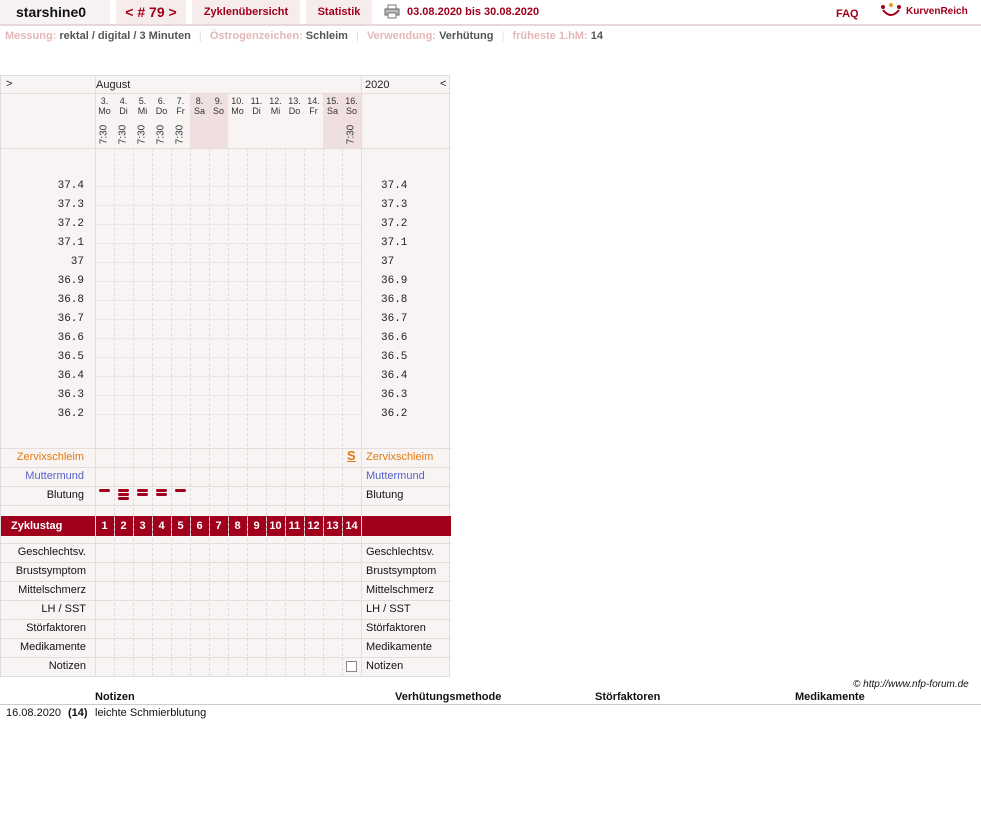 The width and height of the screenshot is (981, 836). What do you see at coordinates (394, 357) in the screenshot?
I see `temp-label-right: 36.5` at bounding box center [394, 357].